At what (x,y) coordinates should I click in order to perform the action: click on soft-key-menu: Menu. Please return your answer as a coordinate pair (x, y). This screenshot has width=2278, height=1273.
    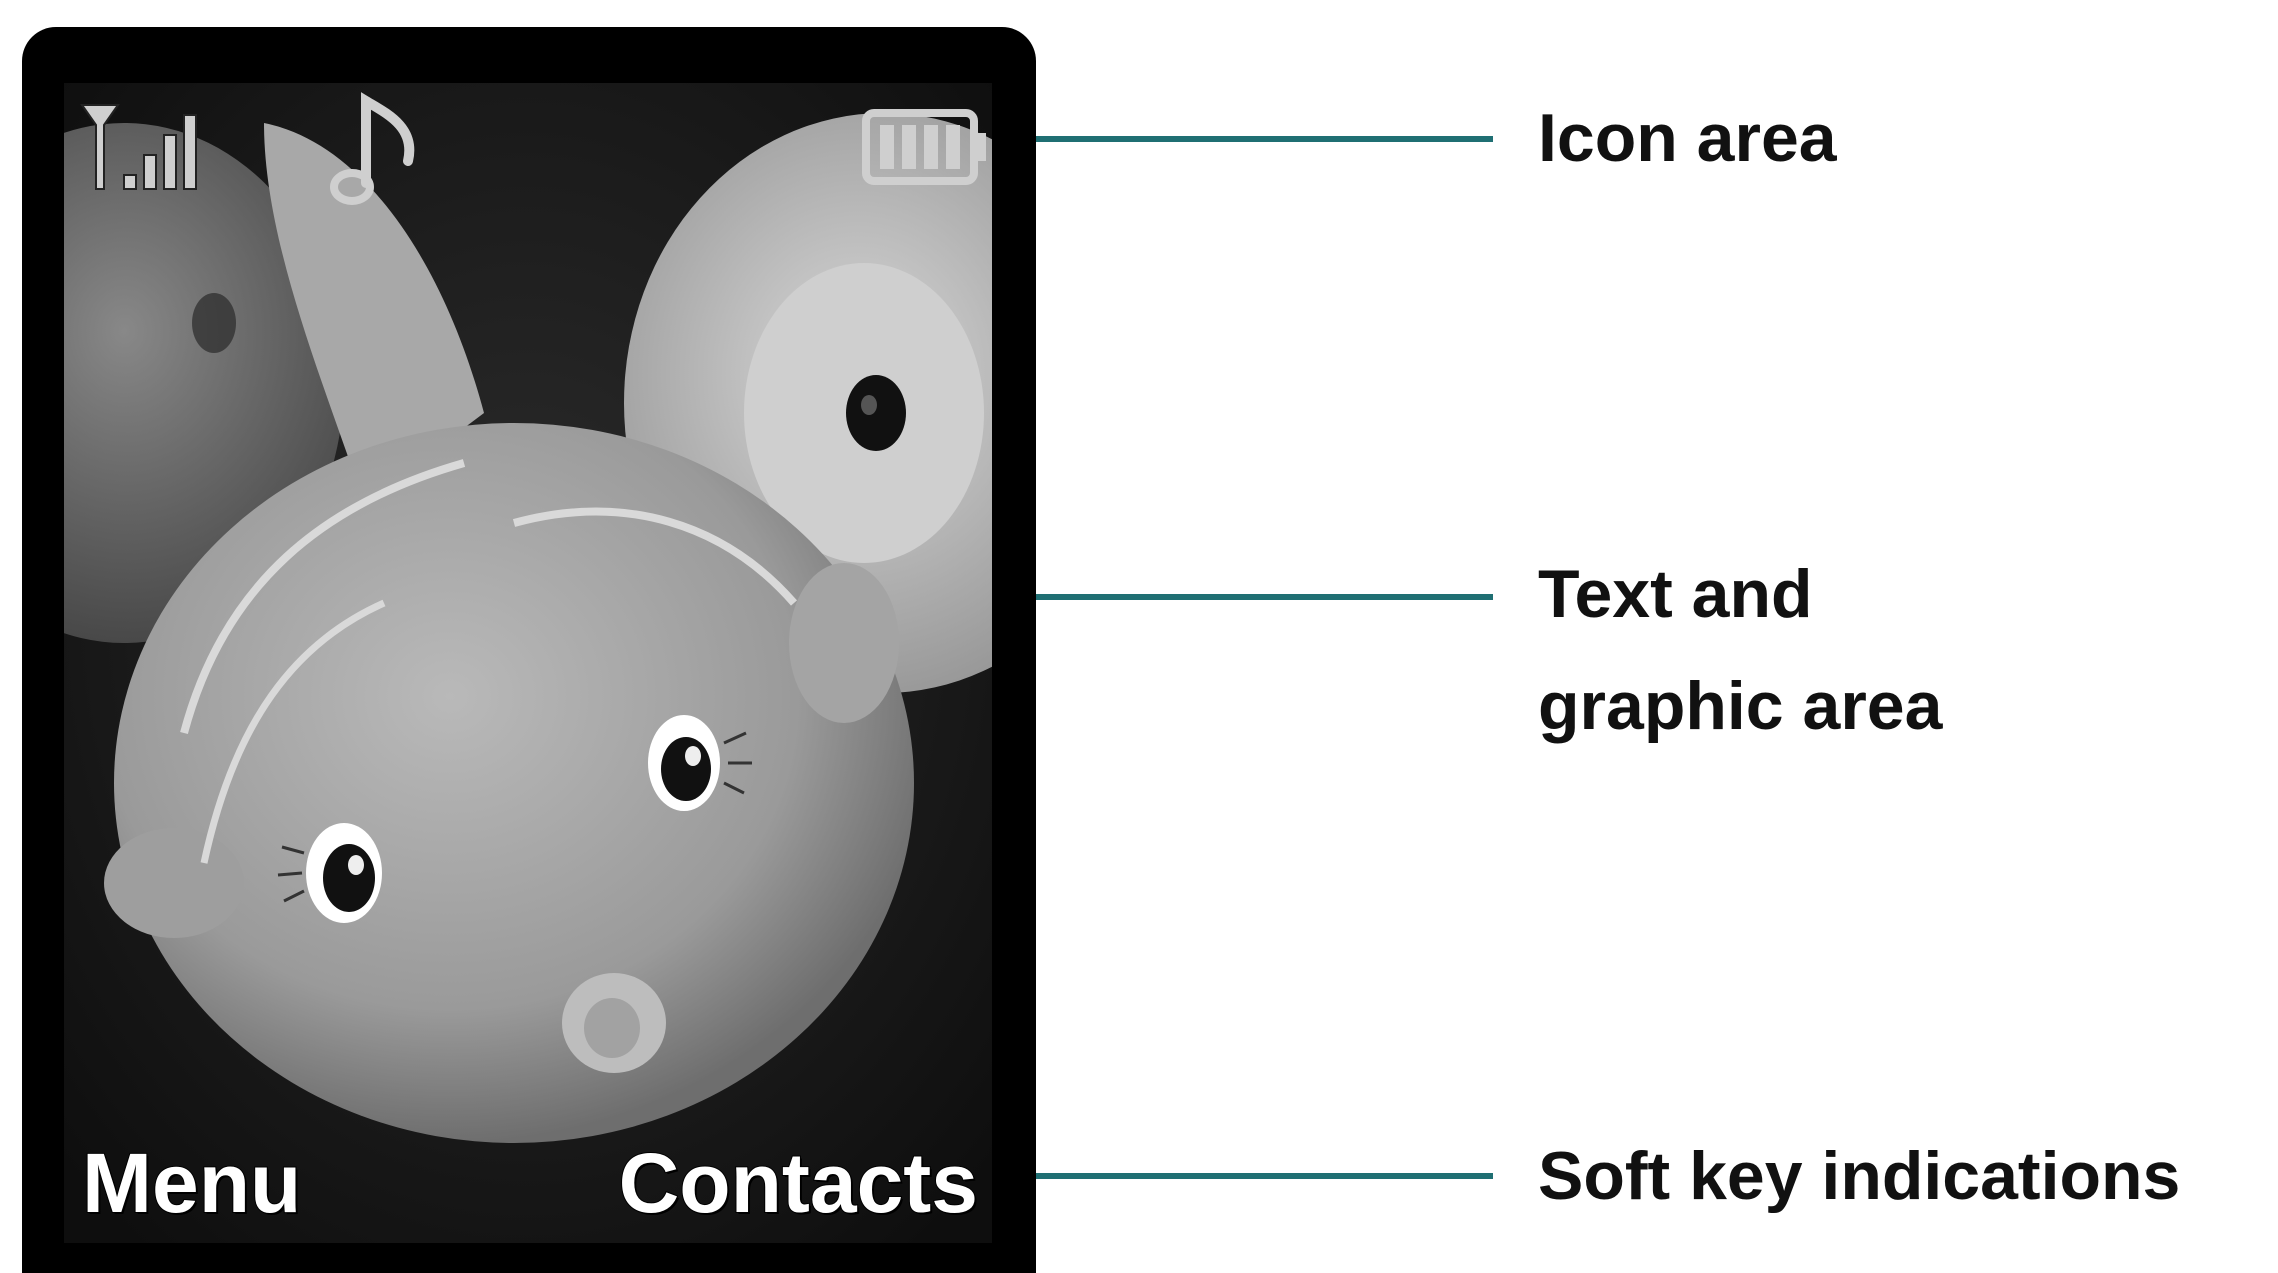
    Looking at the image, I should click on (191, 1183).